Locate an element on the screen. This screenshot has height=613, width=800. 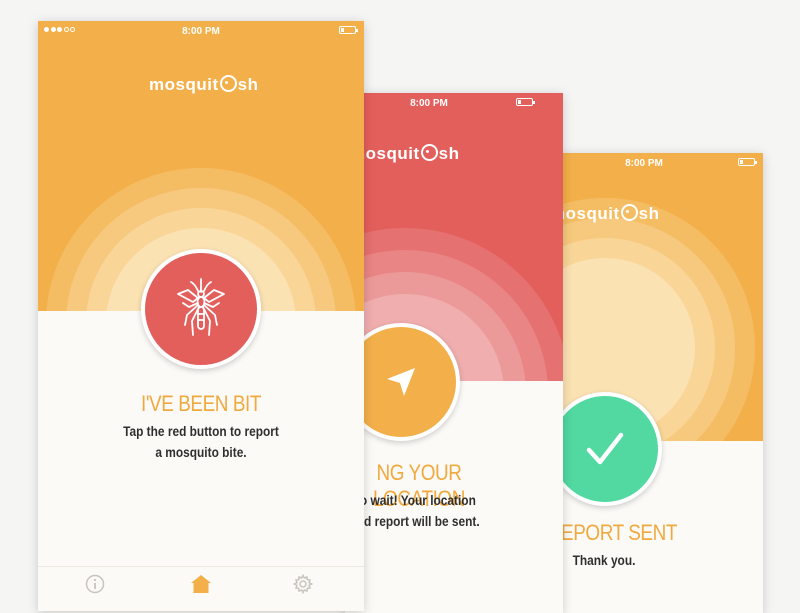
mosquito-icon is located at coordinates (201, 307).